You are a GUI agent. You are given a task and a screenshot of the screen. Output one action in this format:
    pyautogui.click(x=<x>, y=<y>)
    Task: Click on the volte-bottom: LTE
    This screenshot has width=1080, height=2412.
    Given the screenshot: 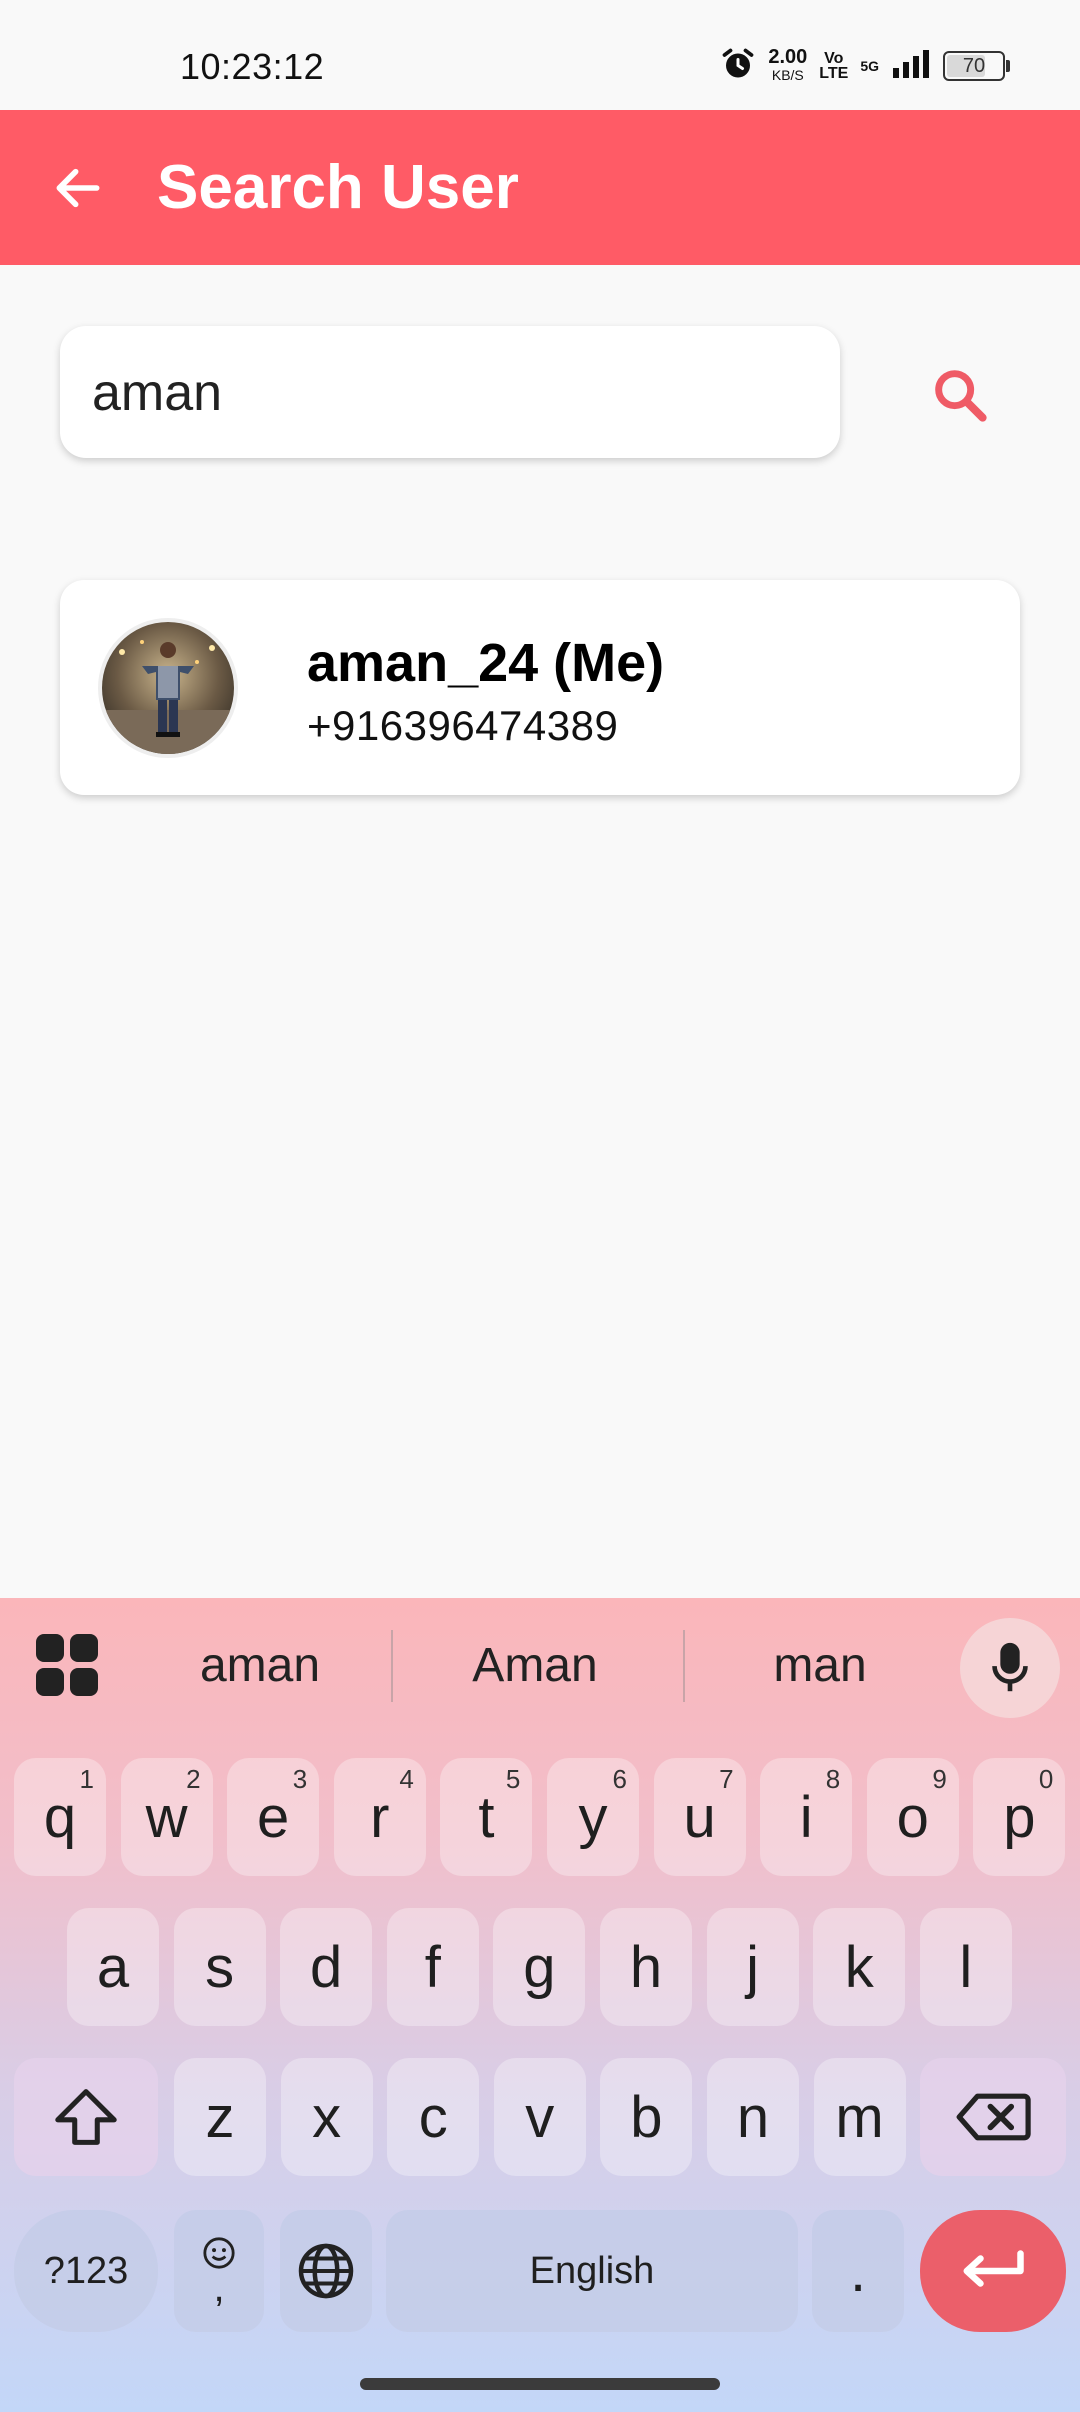 What is the action you would take?
    pyautogui.click(x=834, y=73)
    